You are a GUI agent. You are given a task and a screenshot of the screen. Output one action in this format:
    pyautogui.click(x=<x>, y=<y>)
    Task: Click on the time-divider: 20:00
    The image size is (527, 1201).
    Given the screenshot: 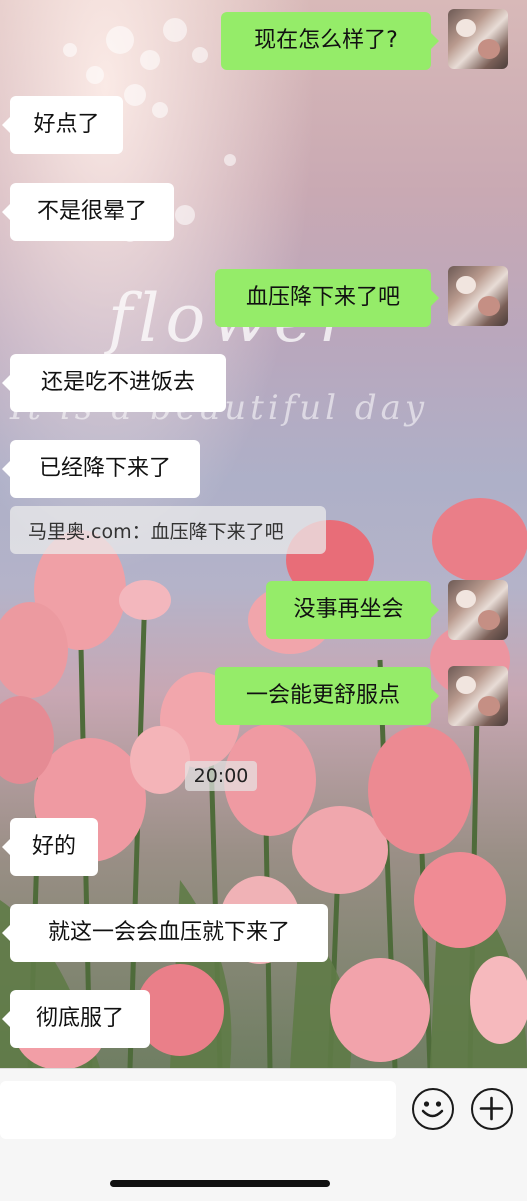 What is the action you would take?
    pyautogui.click(x=221, y=776)
    